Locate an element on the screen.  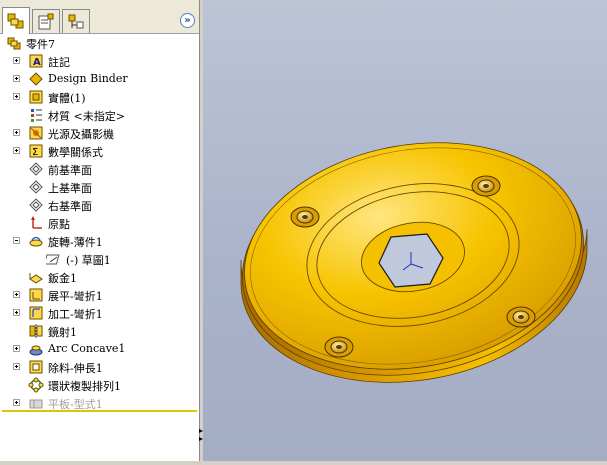
feature-tree-item: 光源及攝影機 is located at coordinates (99, 133).